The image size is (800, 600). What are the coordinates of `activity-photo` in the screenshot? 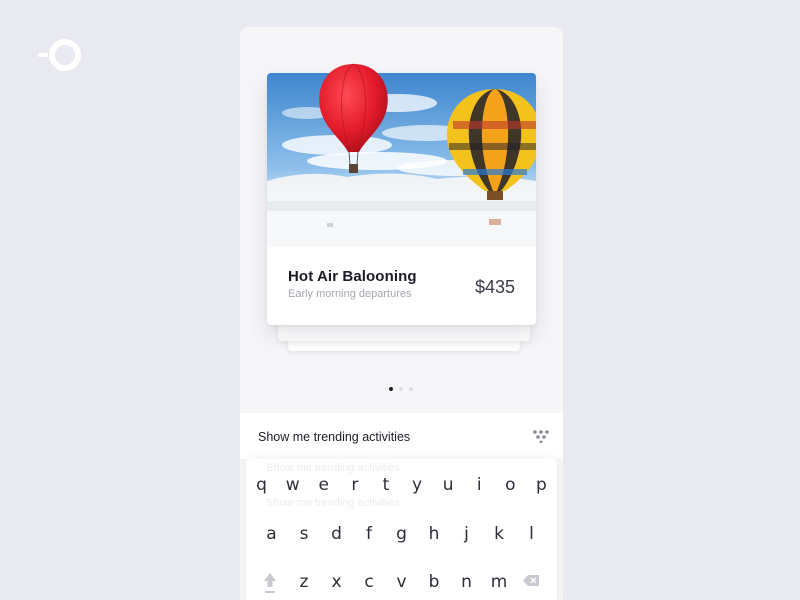 It's located at (401, 160).